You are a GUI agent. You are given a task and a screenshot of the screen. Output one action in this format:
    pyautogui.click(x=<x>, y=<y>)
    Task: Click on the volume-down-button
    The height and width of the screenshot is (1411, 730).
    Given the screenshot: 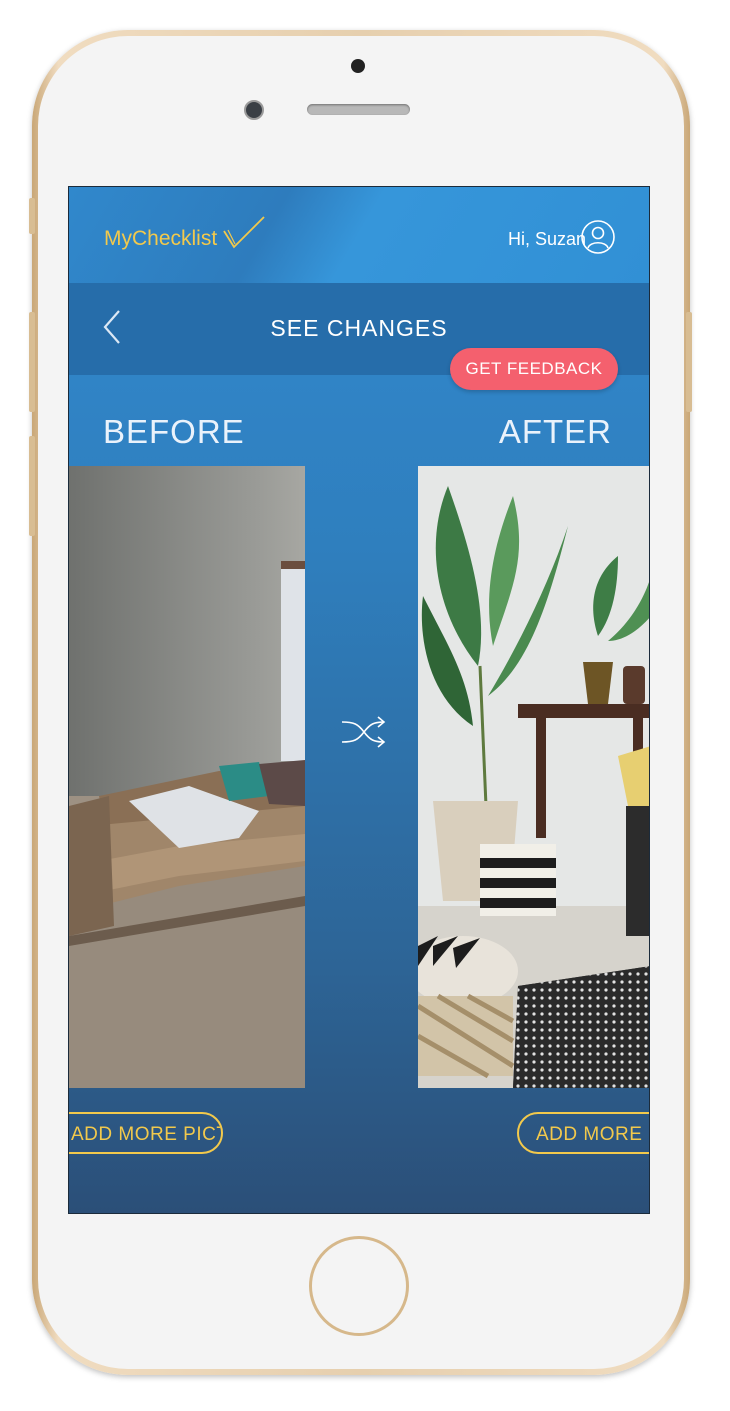 What is the action you would take?
    pyautogui.click(x=32, y=486)
    